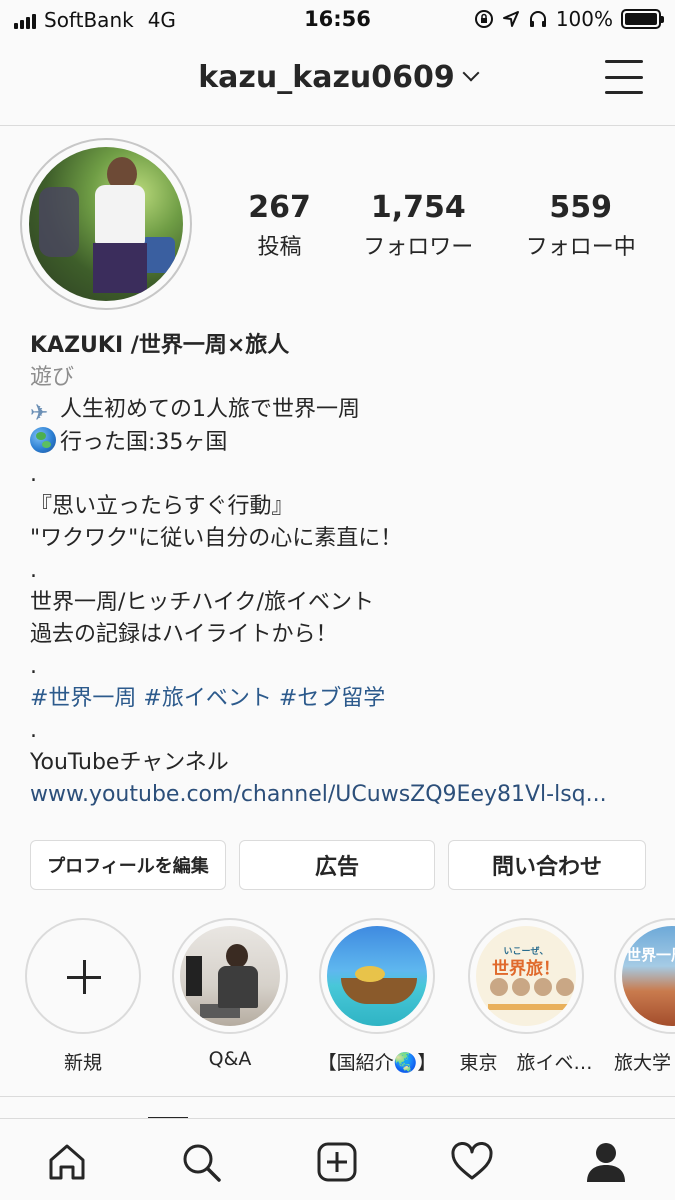 This screenshot has height=1200, width=675. I want to click on stat-followers: 1,754 フォロワー, so click(418, 225).